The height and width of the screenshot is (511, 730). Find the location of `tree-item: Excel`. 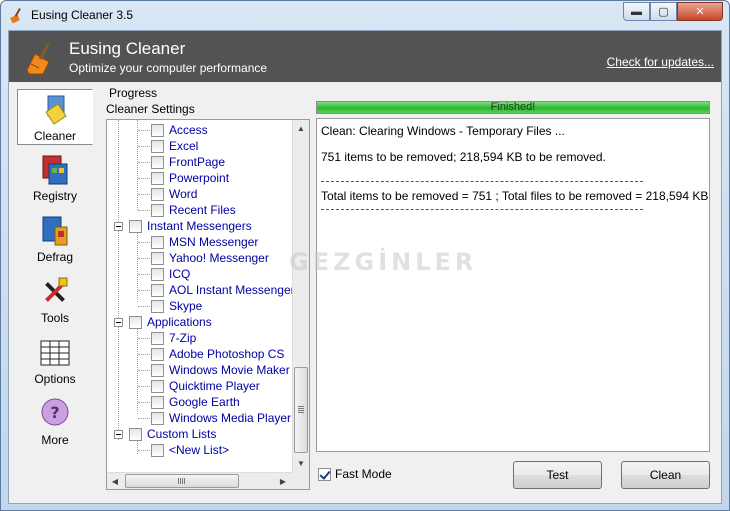

tree-item: Excel is located at coordinates (168, 146).